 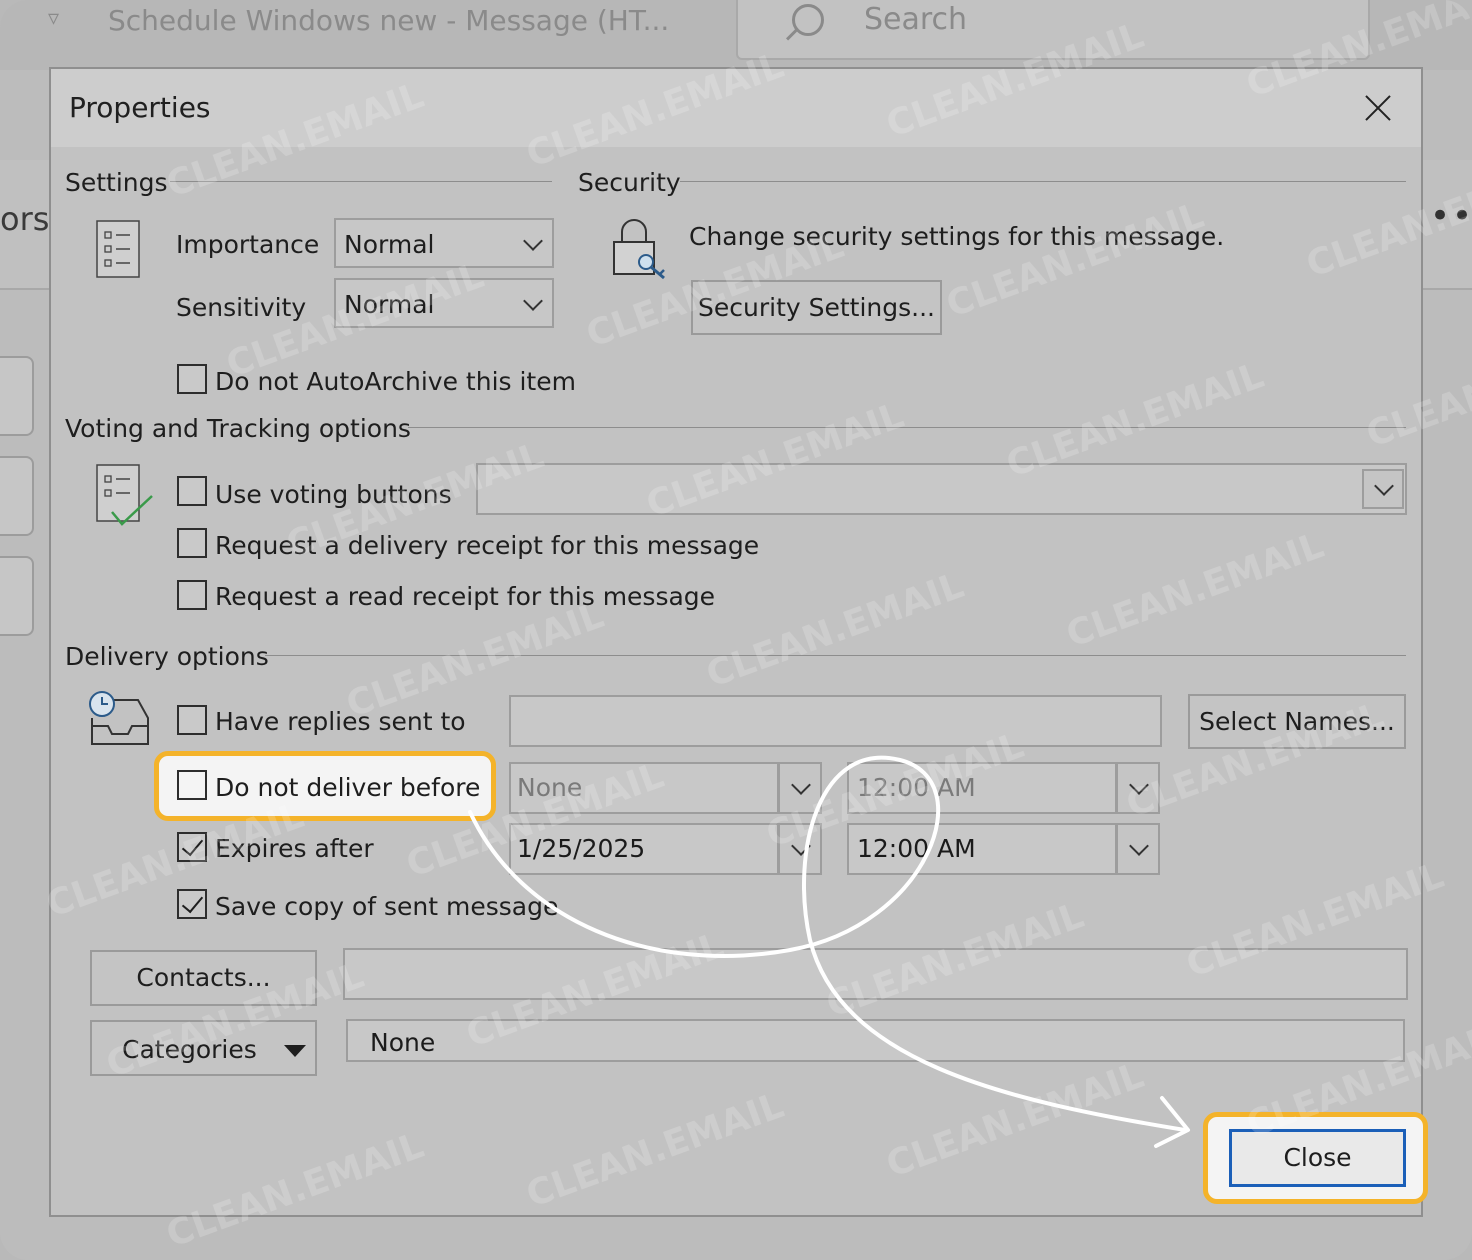 What do you see at coordinates (1172, 1122) in the screenshot?
I see `arrow-head-icon` at bounding box center [1172, 1122].